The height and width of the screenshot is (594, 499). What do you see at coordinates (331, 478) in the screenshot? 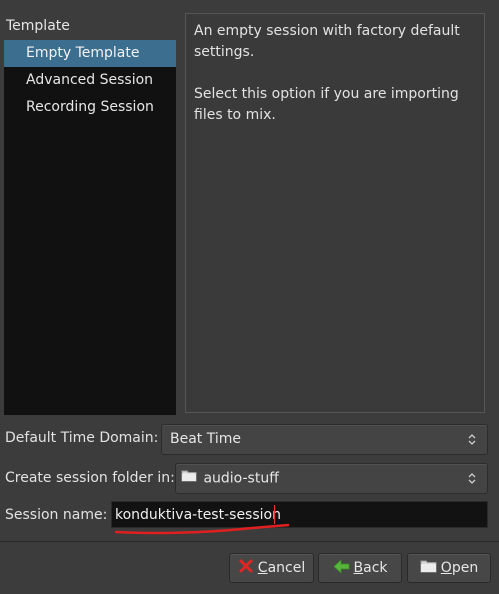
I see `folder-select: audio-stuff` at bounding box center [331, 478].